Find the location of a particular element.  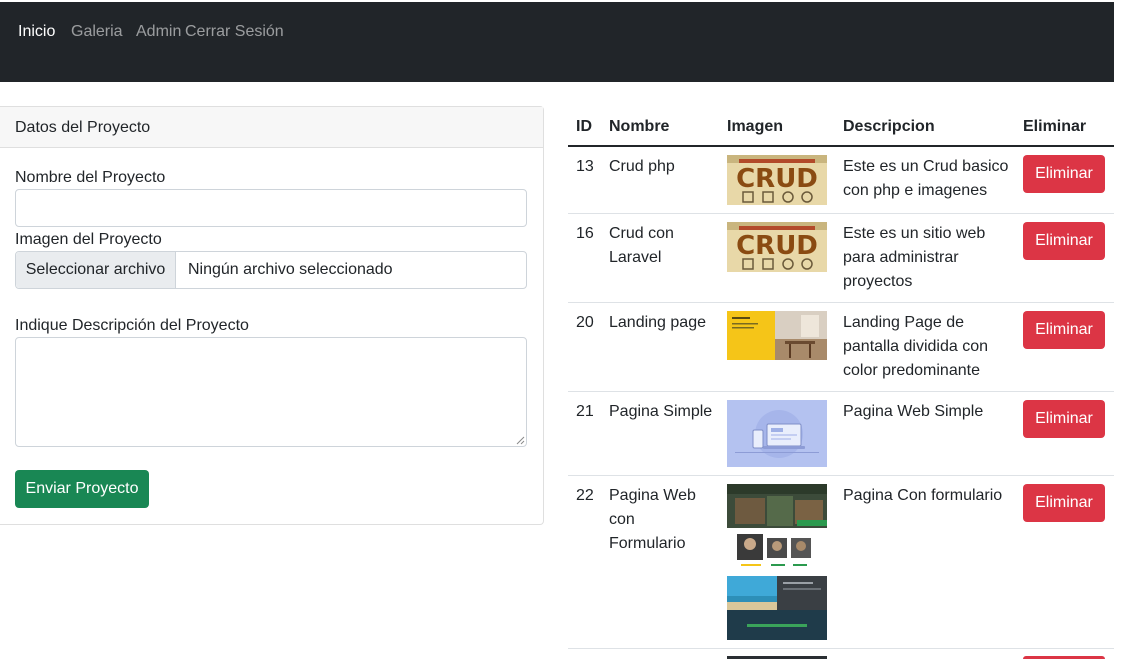

simple-thumbnail-image is located at coordinates (777, 433).